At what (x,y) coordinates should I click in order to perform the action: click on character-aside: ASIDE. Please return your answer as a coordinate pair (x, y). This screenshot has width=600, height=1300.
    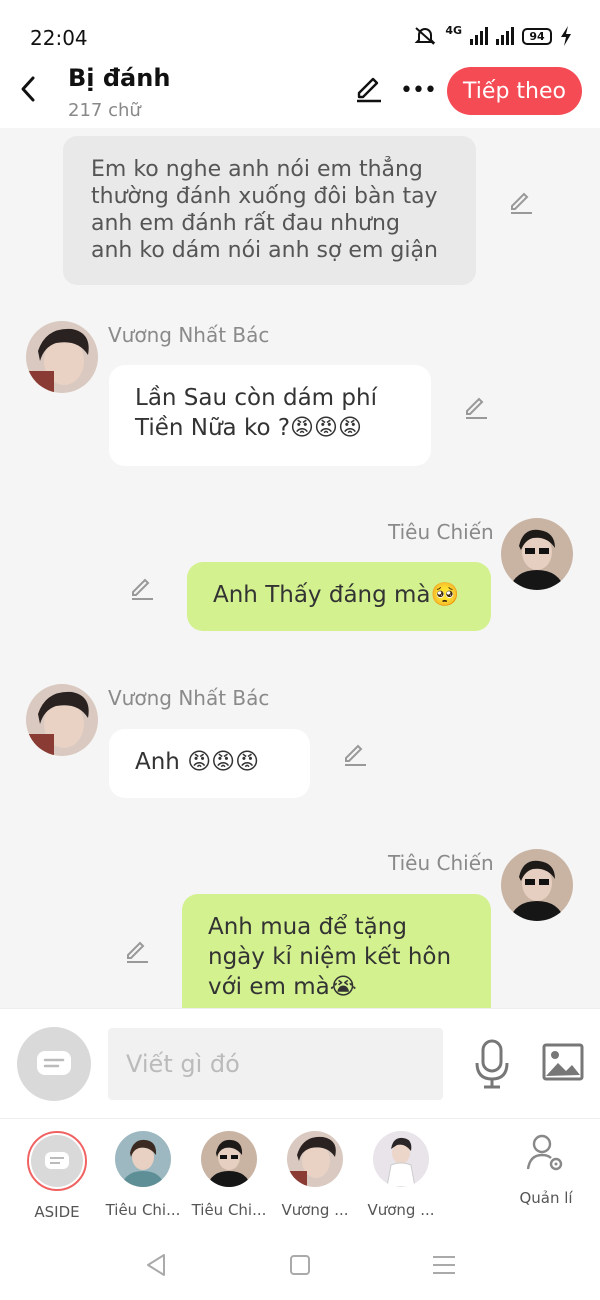
    Looking at the image, I should click on (57, 1176).